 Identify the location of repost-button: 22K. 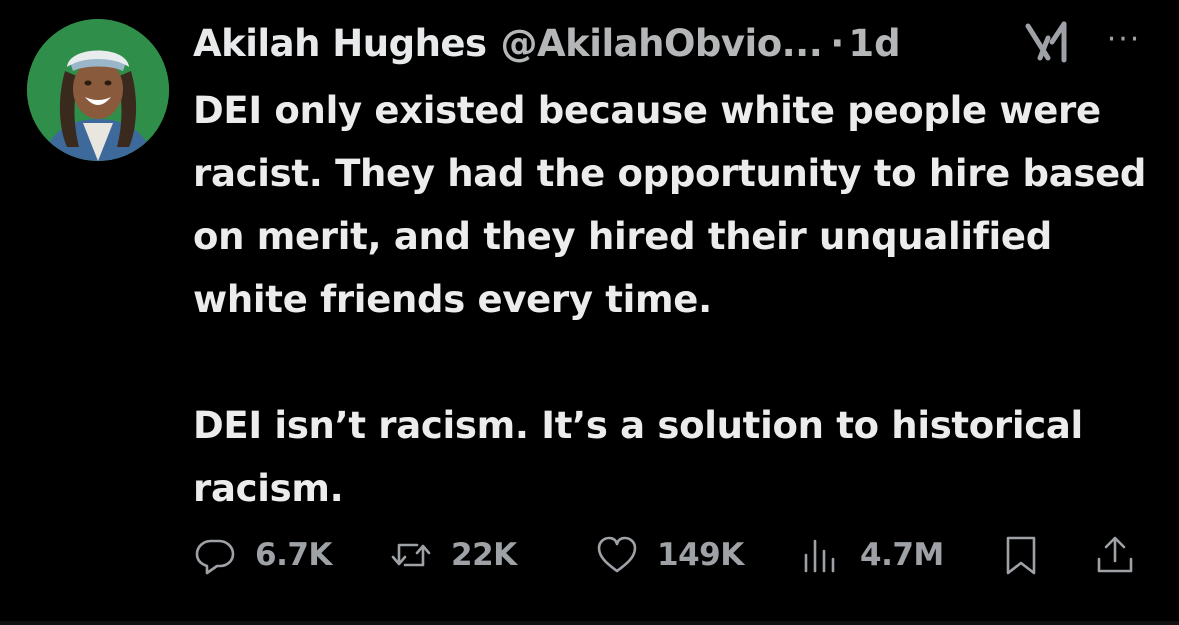
(453, 555).